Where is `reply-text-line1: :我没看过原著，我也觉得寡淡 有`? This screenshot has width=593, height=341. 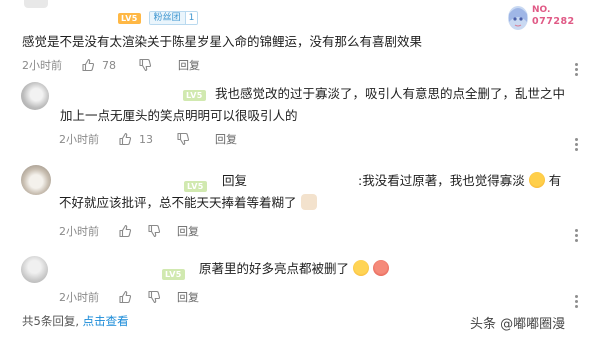
reply-text-line1: :我没看过原著，我也觉得寡淡 有 is located at coordinates (459, 180).